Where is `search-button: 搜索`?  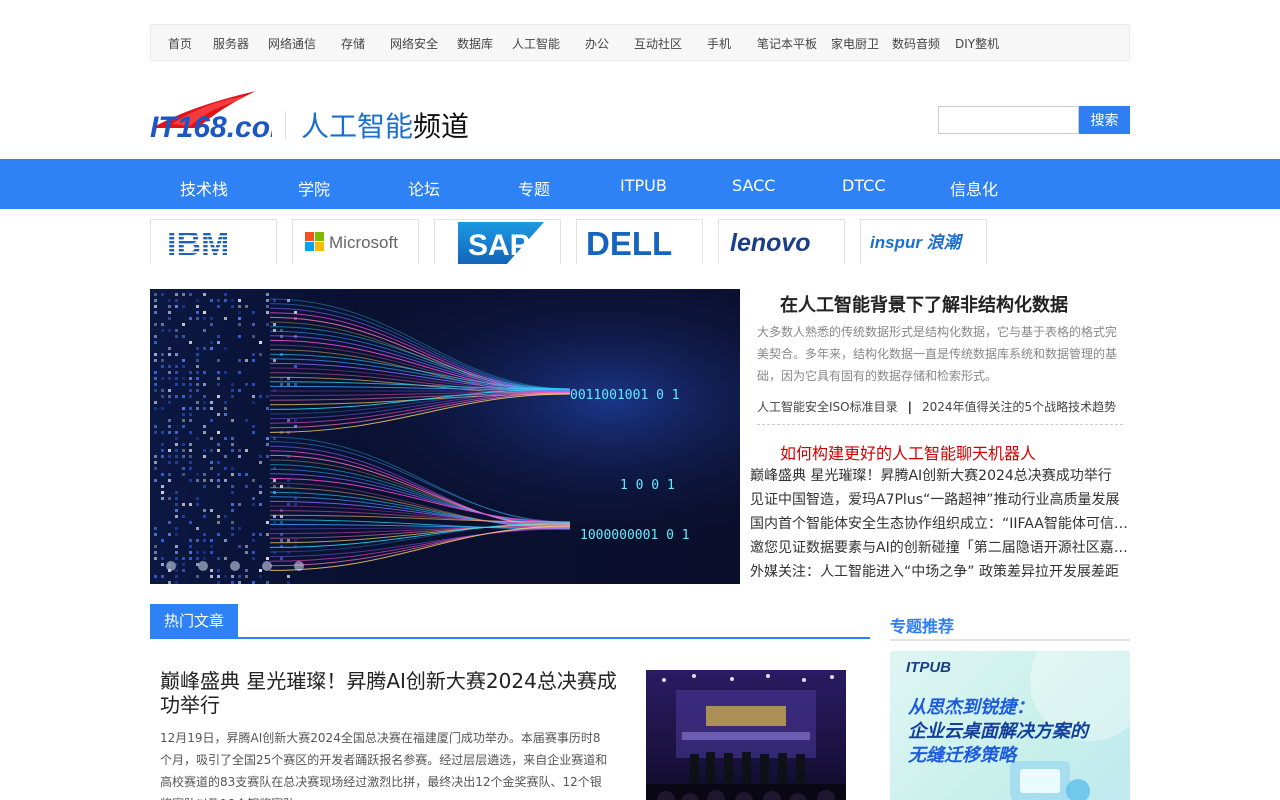
search-button: 搜索 is located at coordinates (1104, 120).